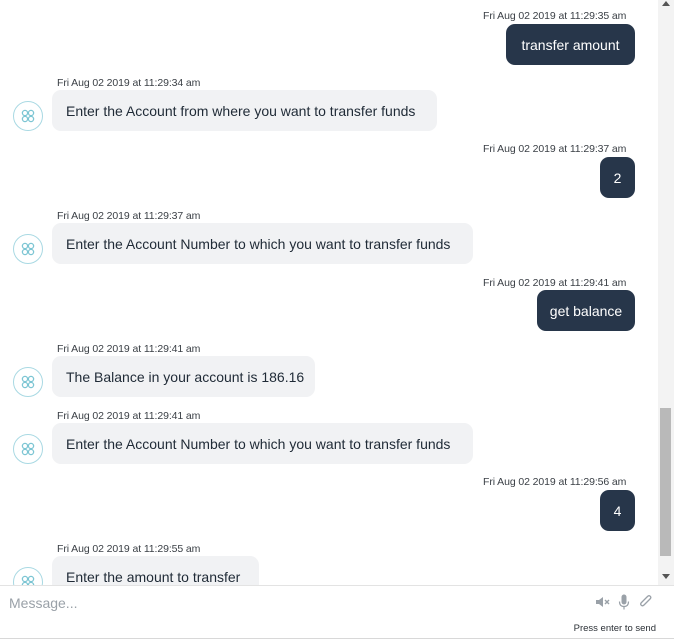 The height and width of the screenshot is (643, 680). I want to click on paperclip-icon, so click(646, 602).